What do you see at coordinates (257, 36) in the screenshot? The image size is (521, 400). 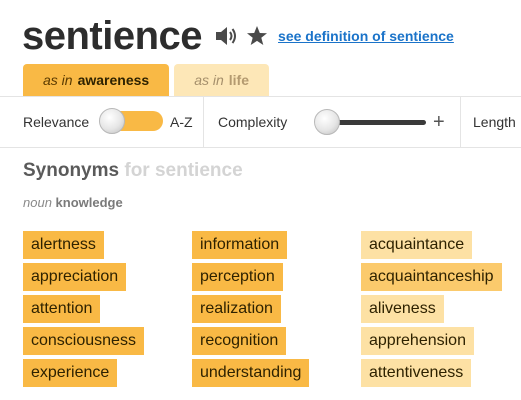 I see `star-icon` at bounding box center [257, 36].